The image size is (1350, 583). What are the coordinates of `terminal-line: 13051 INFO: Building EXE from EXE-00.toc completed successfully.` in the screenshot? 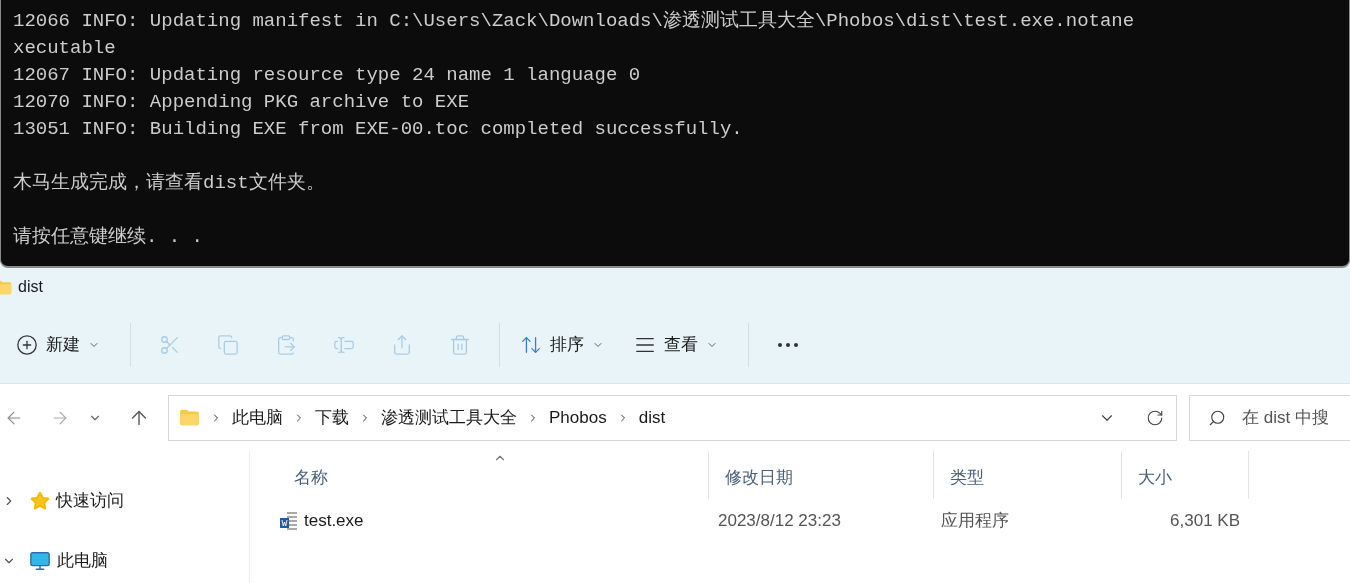 It's located at (378, 129).